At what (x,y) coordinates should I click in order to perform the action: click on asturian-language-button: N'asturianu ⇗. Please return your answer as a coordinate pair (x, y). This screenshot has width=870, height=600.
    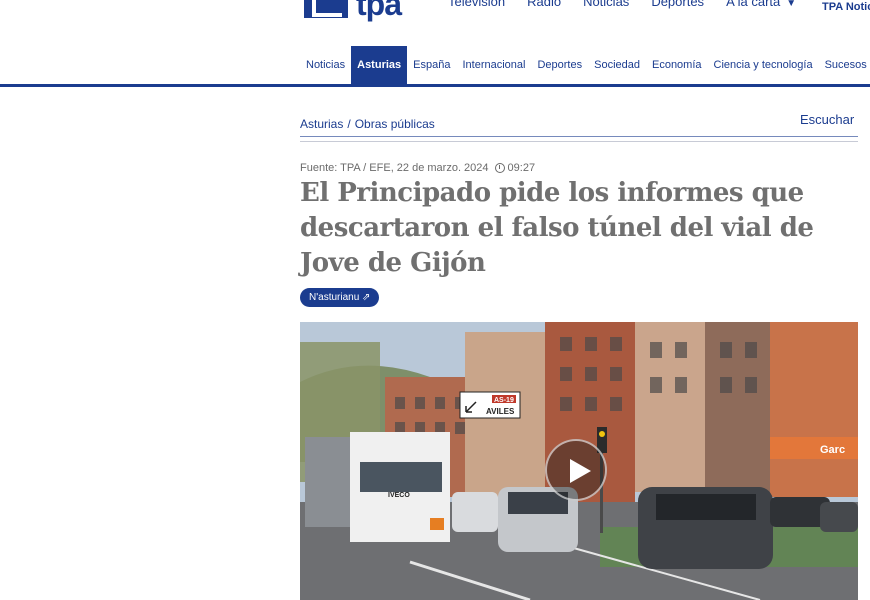
    Looking at the image, I should click on (340, 297).